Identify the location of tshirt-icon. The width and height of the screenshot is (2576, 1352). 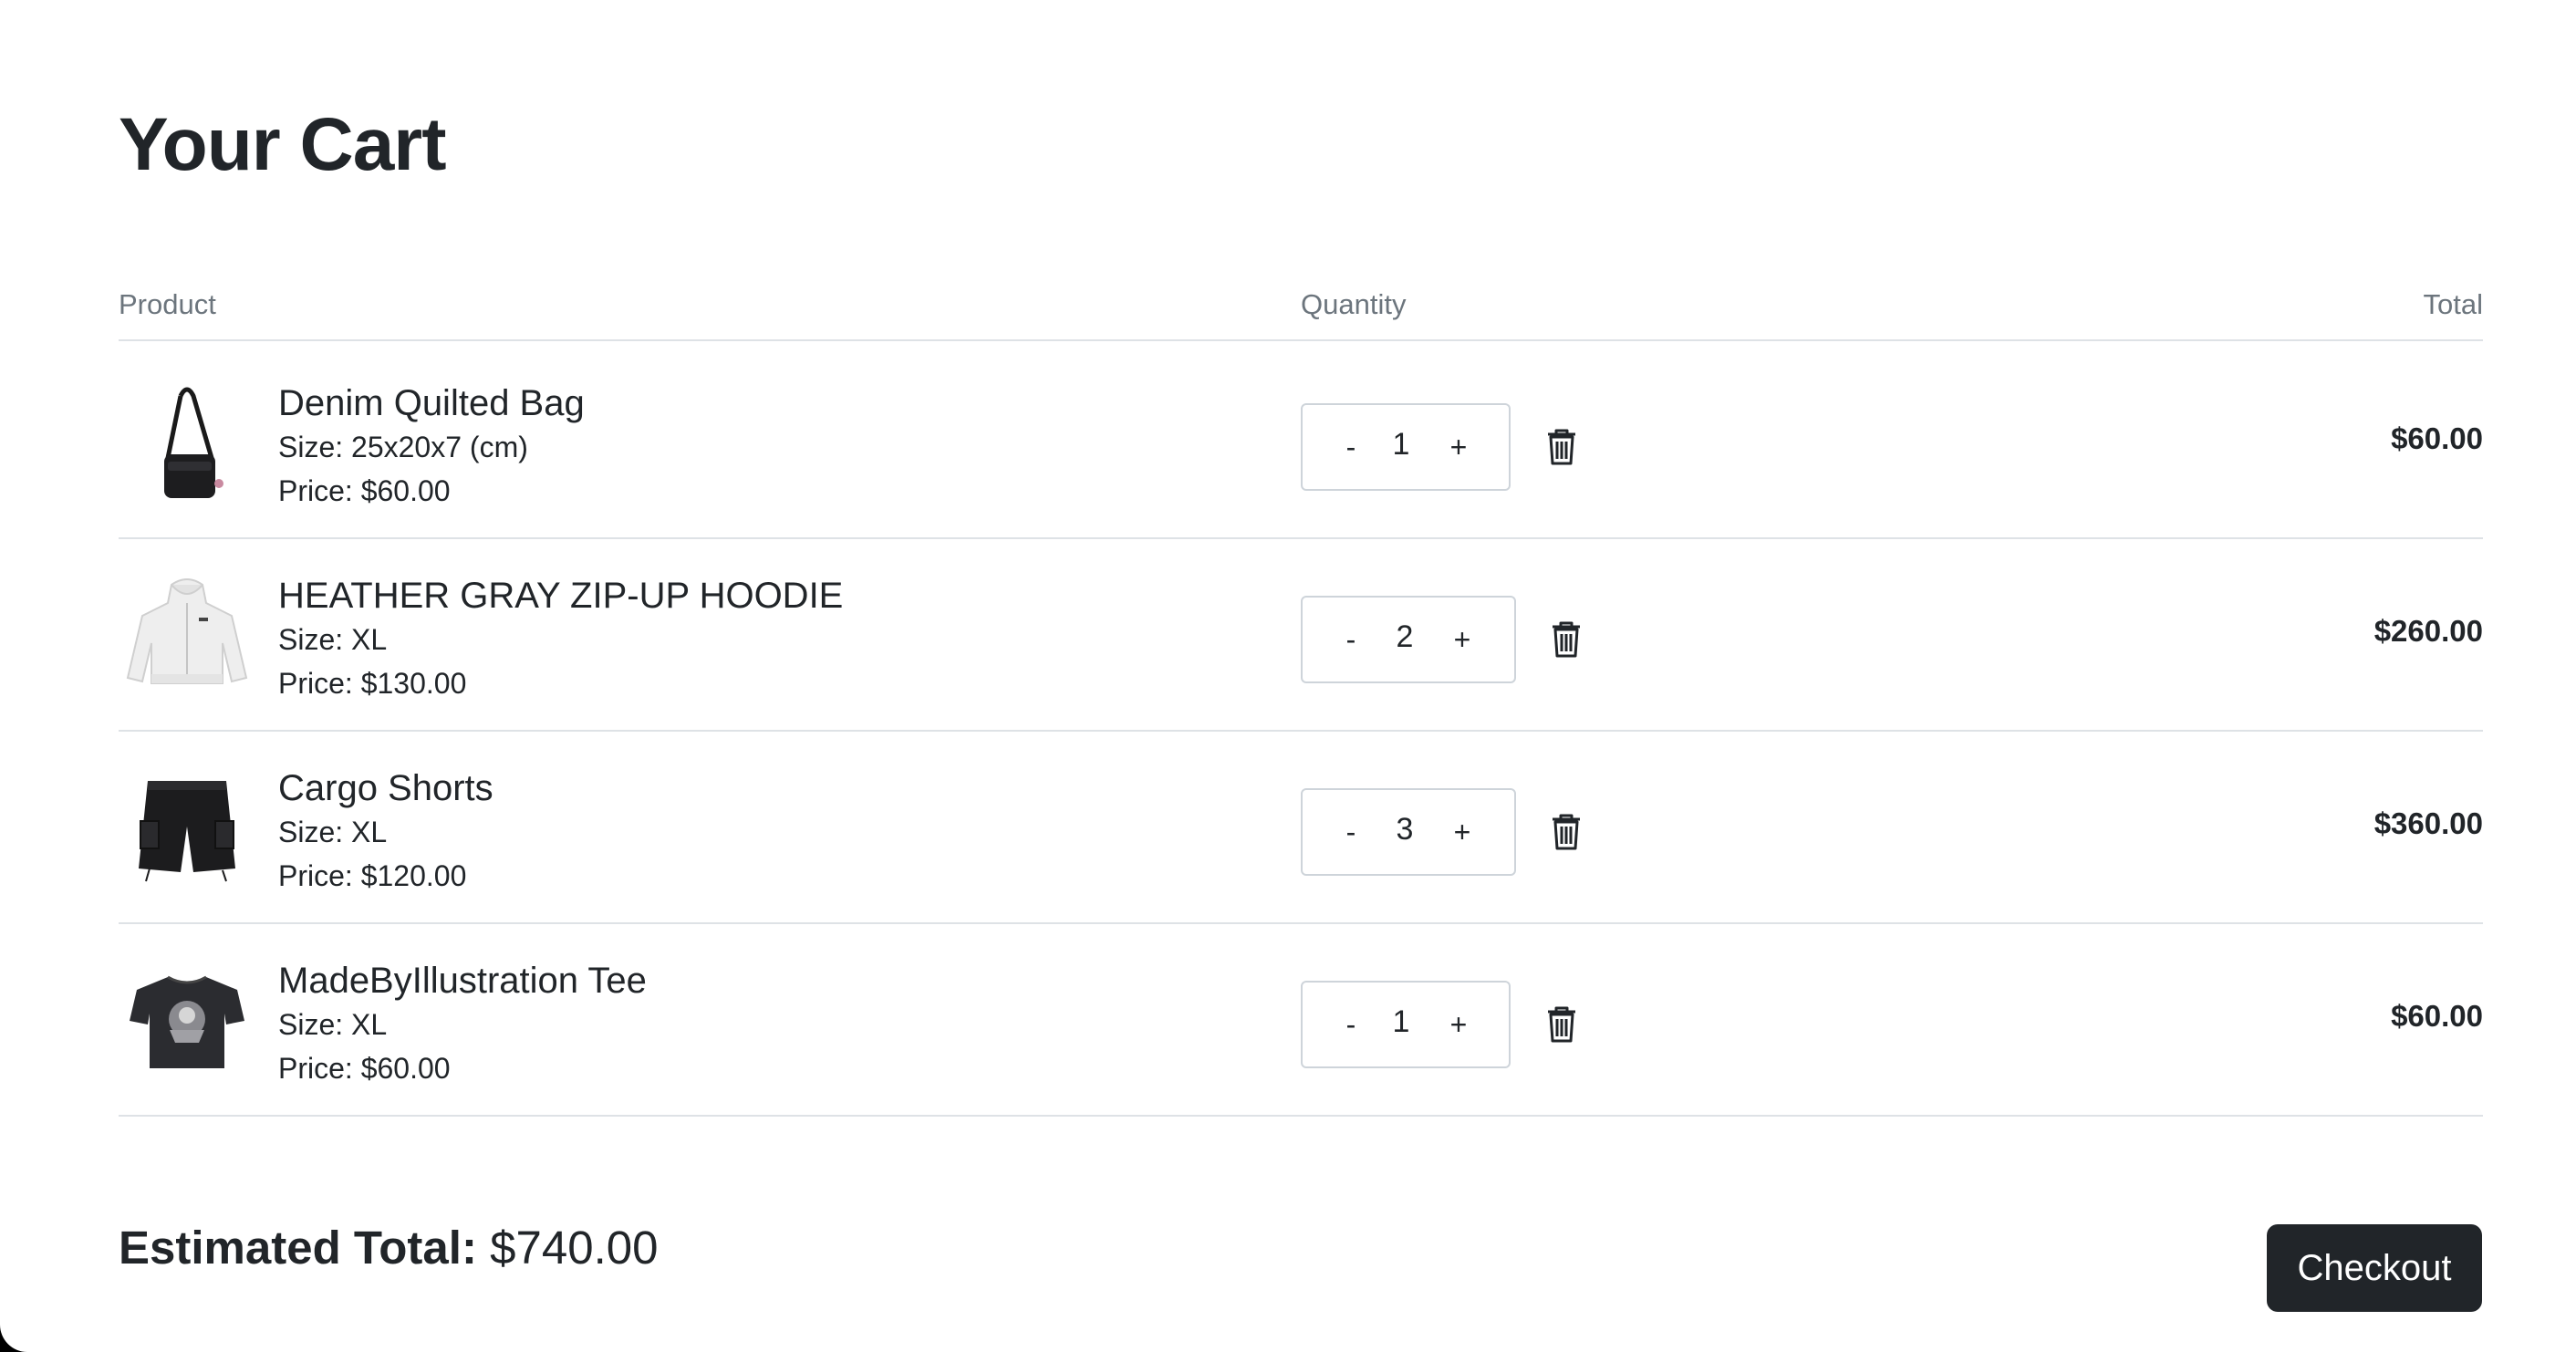
(187, 1021).